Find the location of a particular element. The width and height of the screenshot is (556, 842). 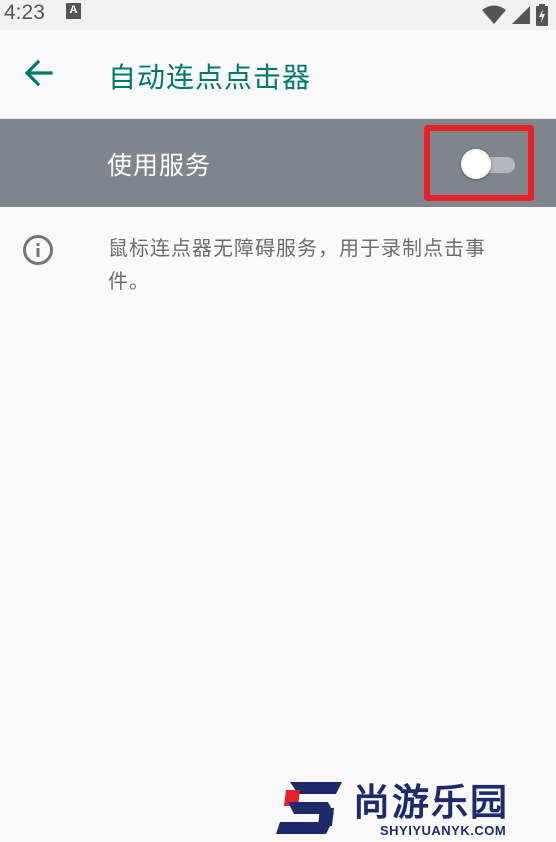

battery-charging-icon is located at coordinates (542, 15).